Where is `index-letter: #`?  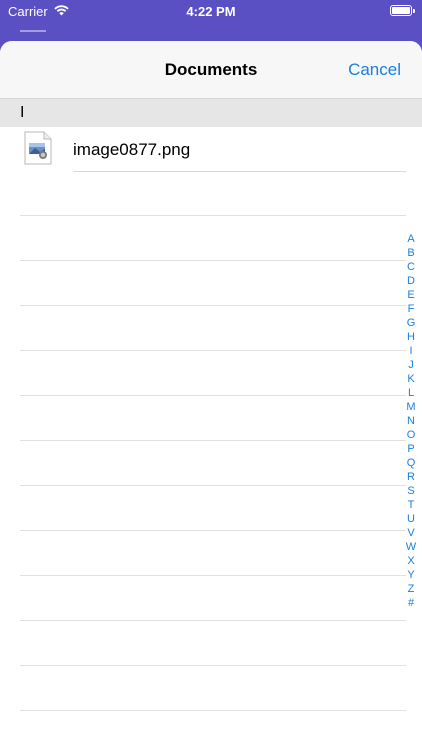
index-letter: # is located at coordinates (411, 603).